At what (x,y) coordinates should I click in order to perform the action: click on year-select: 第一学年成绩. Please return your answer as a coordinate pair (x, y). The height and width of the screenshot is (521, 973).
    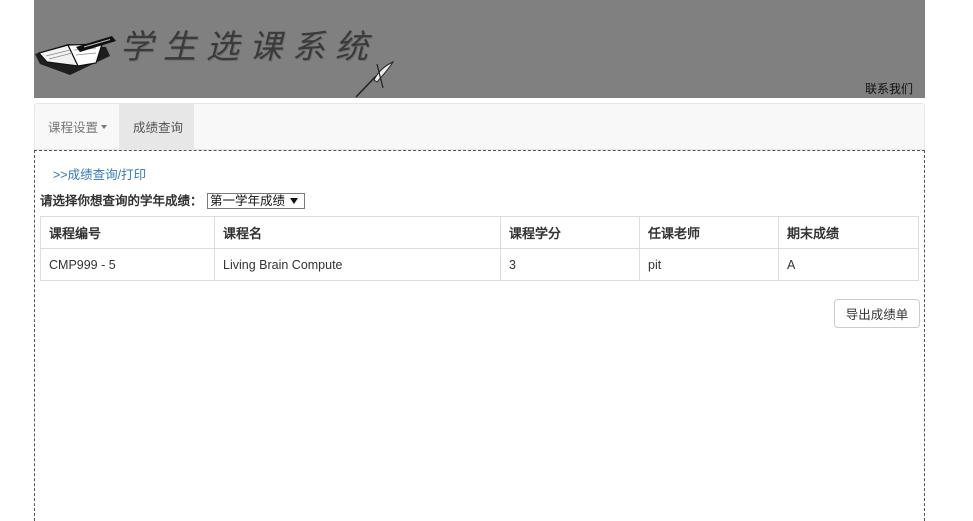
    Looking at the image, I should click on (256, 201).